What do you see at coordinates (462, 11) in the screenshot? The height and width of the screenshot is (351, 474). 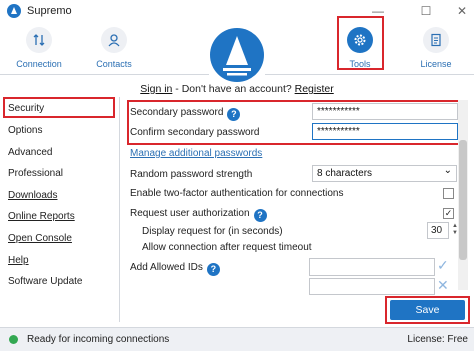 I see `close-button: ✕` at bounding box center [462, 11].